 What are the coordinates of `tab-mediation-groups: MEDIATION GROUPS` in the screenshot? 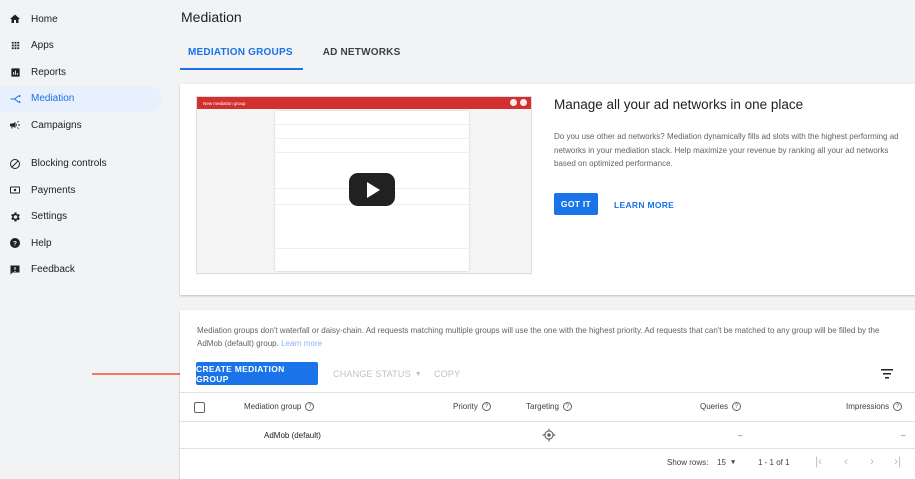 It's located at (241, 55).